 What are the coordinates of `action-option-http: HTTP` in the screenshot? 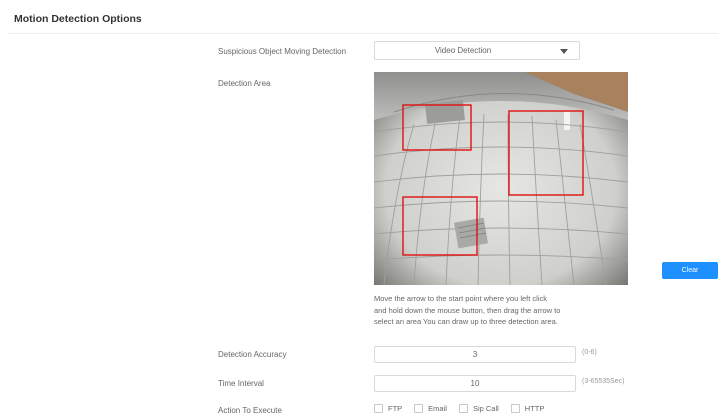 It's located at (527, 408).